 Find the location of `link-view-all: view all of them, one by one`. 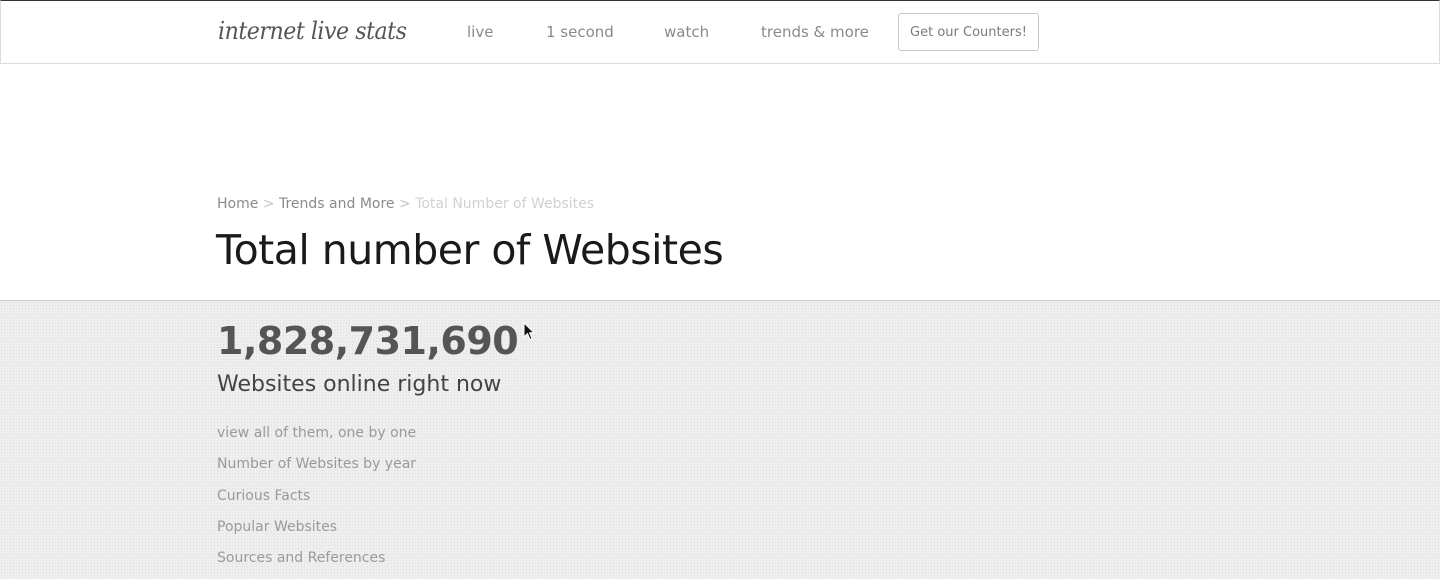

link-view-all: view all of them, one by one is located at coordinates (316, 433).